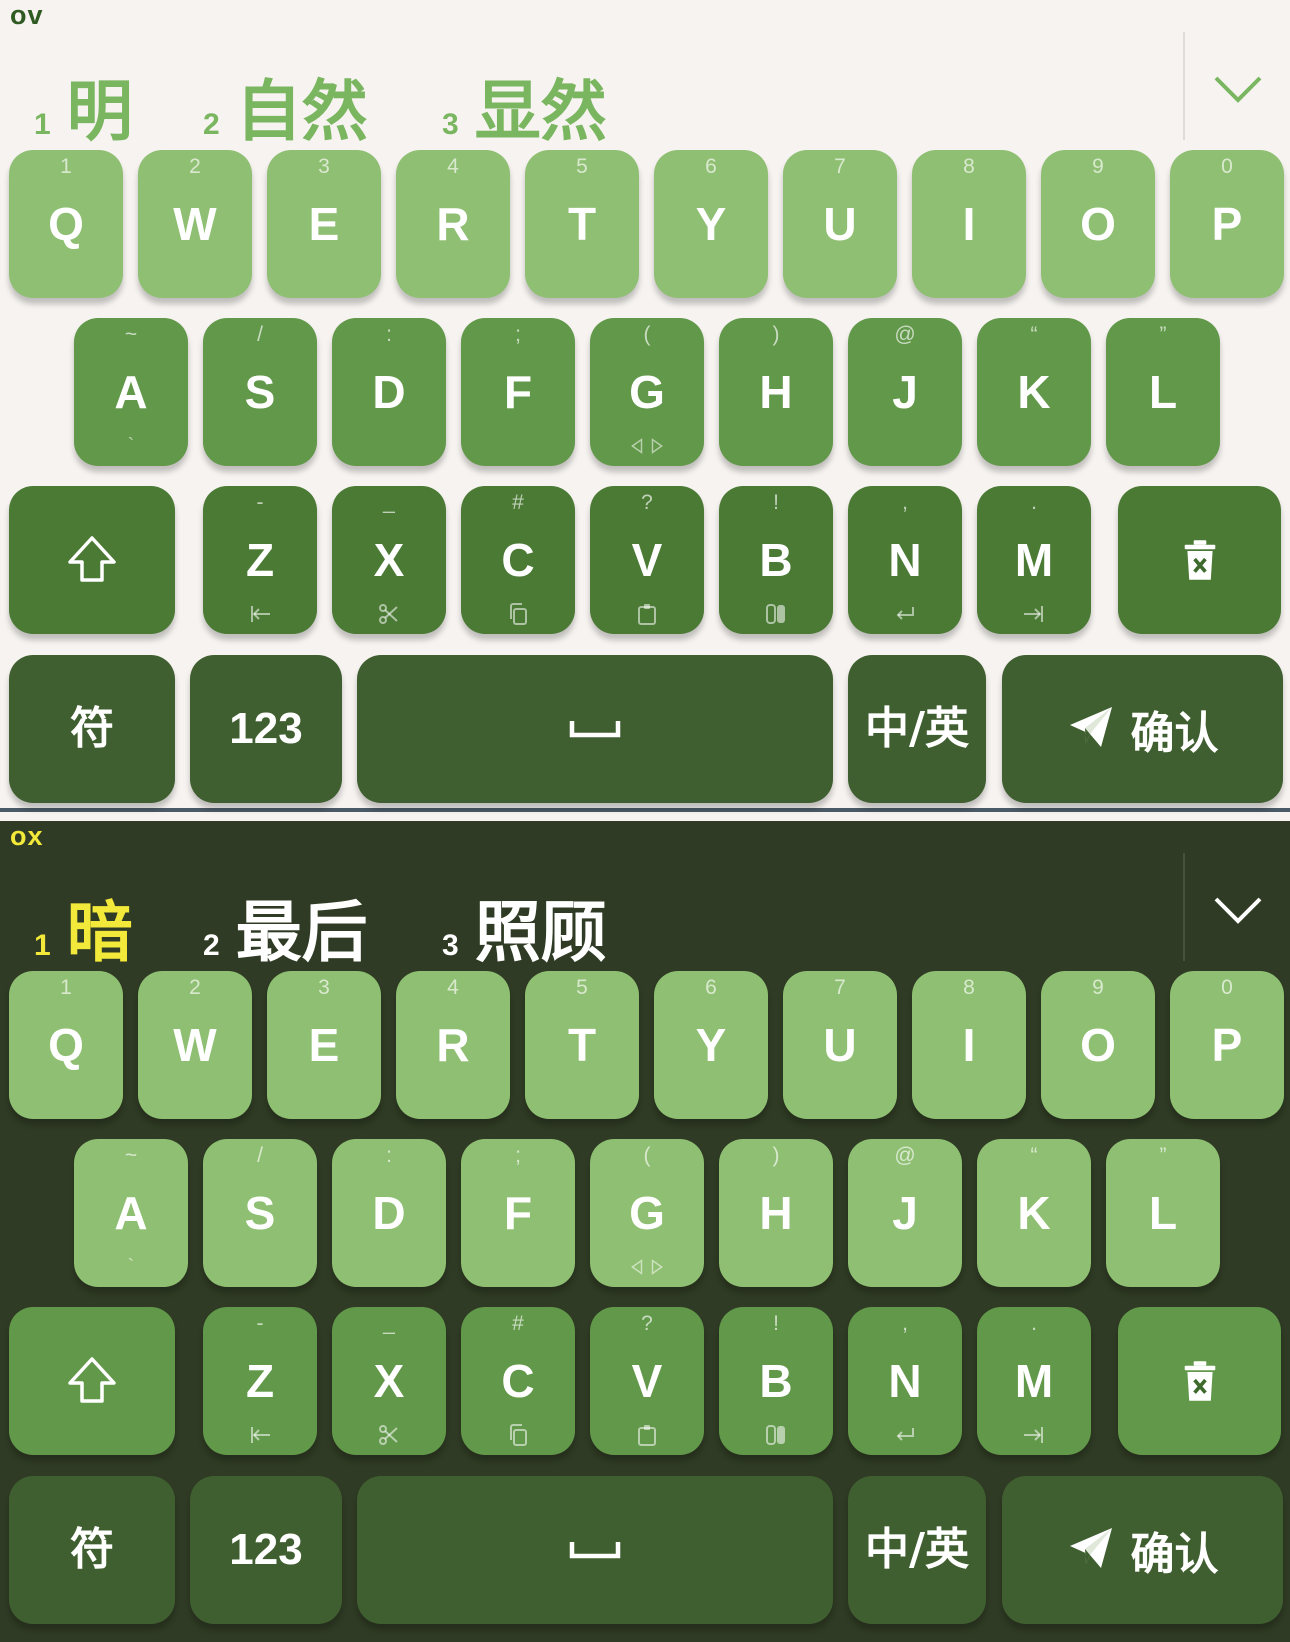 The image size is (1290, 1642). Describe the element at coordinates (905, 1323) in the screenshot. I see `key-hint: ,` at that location.